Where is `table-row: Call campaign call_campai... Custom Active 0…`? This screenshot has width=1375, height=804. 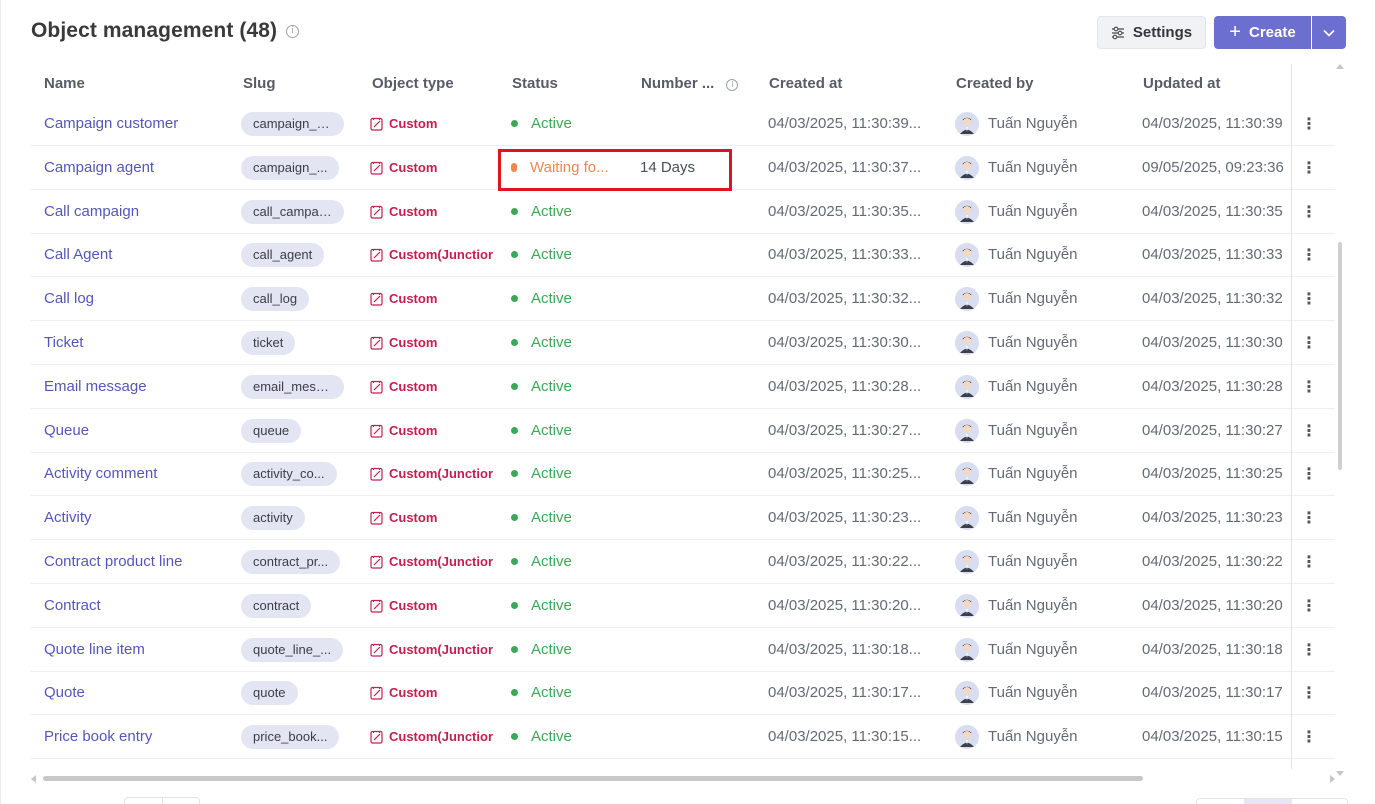
table-row: Call campaign call_campai... Custom Active 0… is located at coordinates (683, 212).